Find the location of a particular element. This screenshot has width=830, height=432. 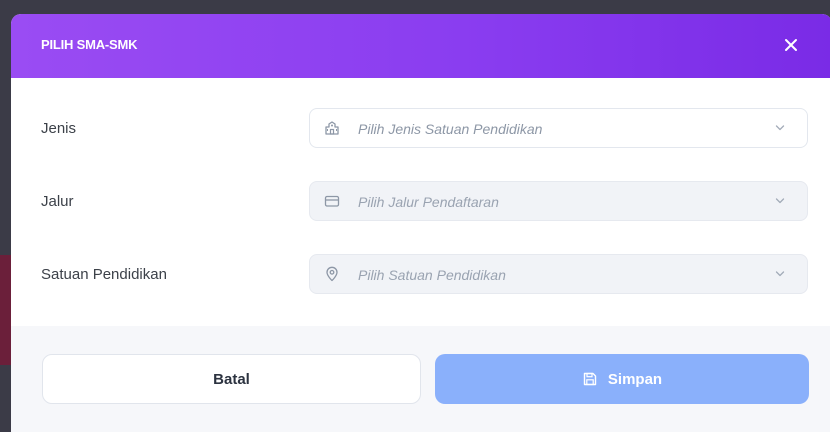

card-icon is located at coordinates (332, 201).